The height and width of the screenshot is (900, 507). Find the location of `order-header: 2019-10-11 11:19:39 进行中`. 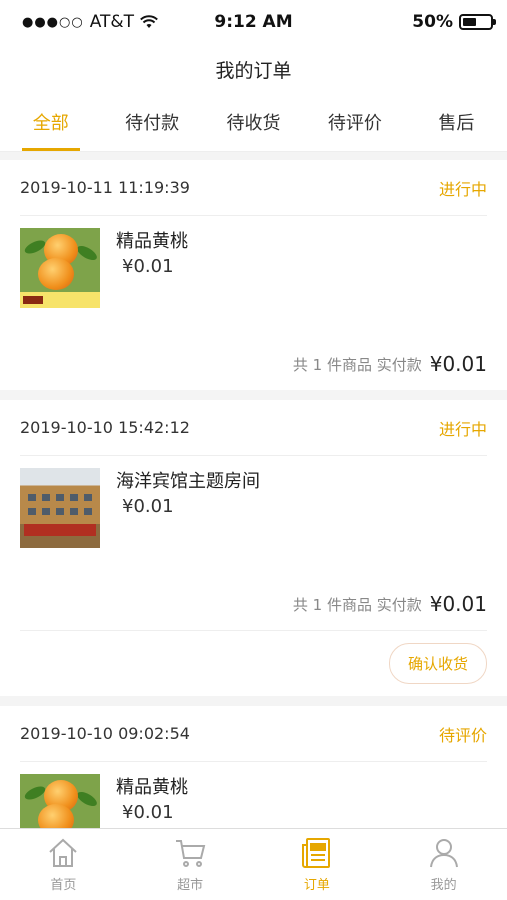

order-header: 2019-10-11 11:19:39 进行中 is located at coordinates (253, 188).